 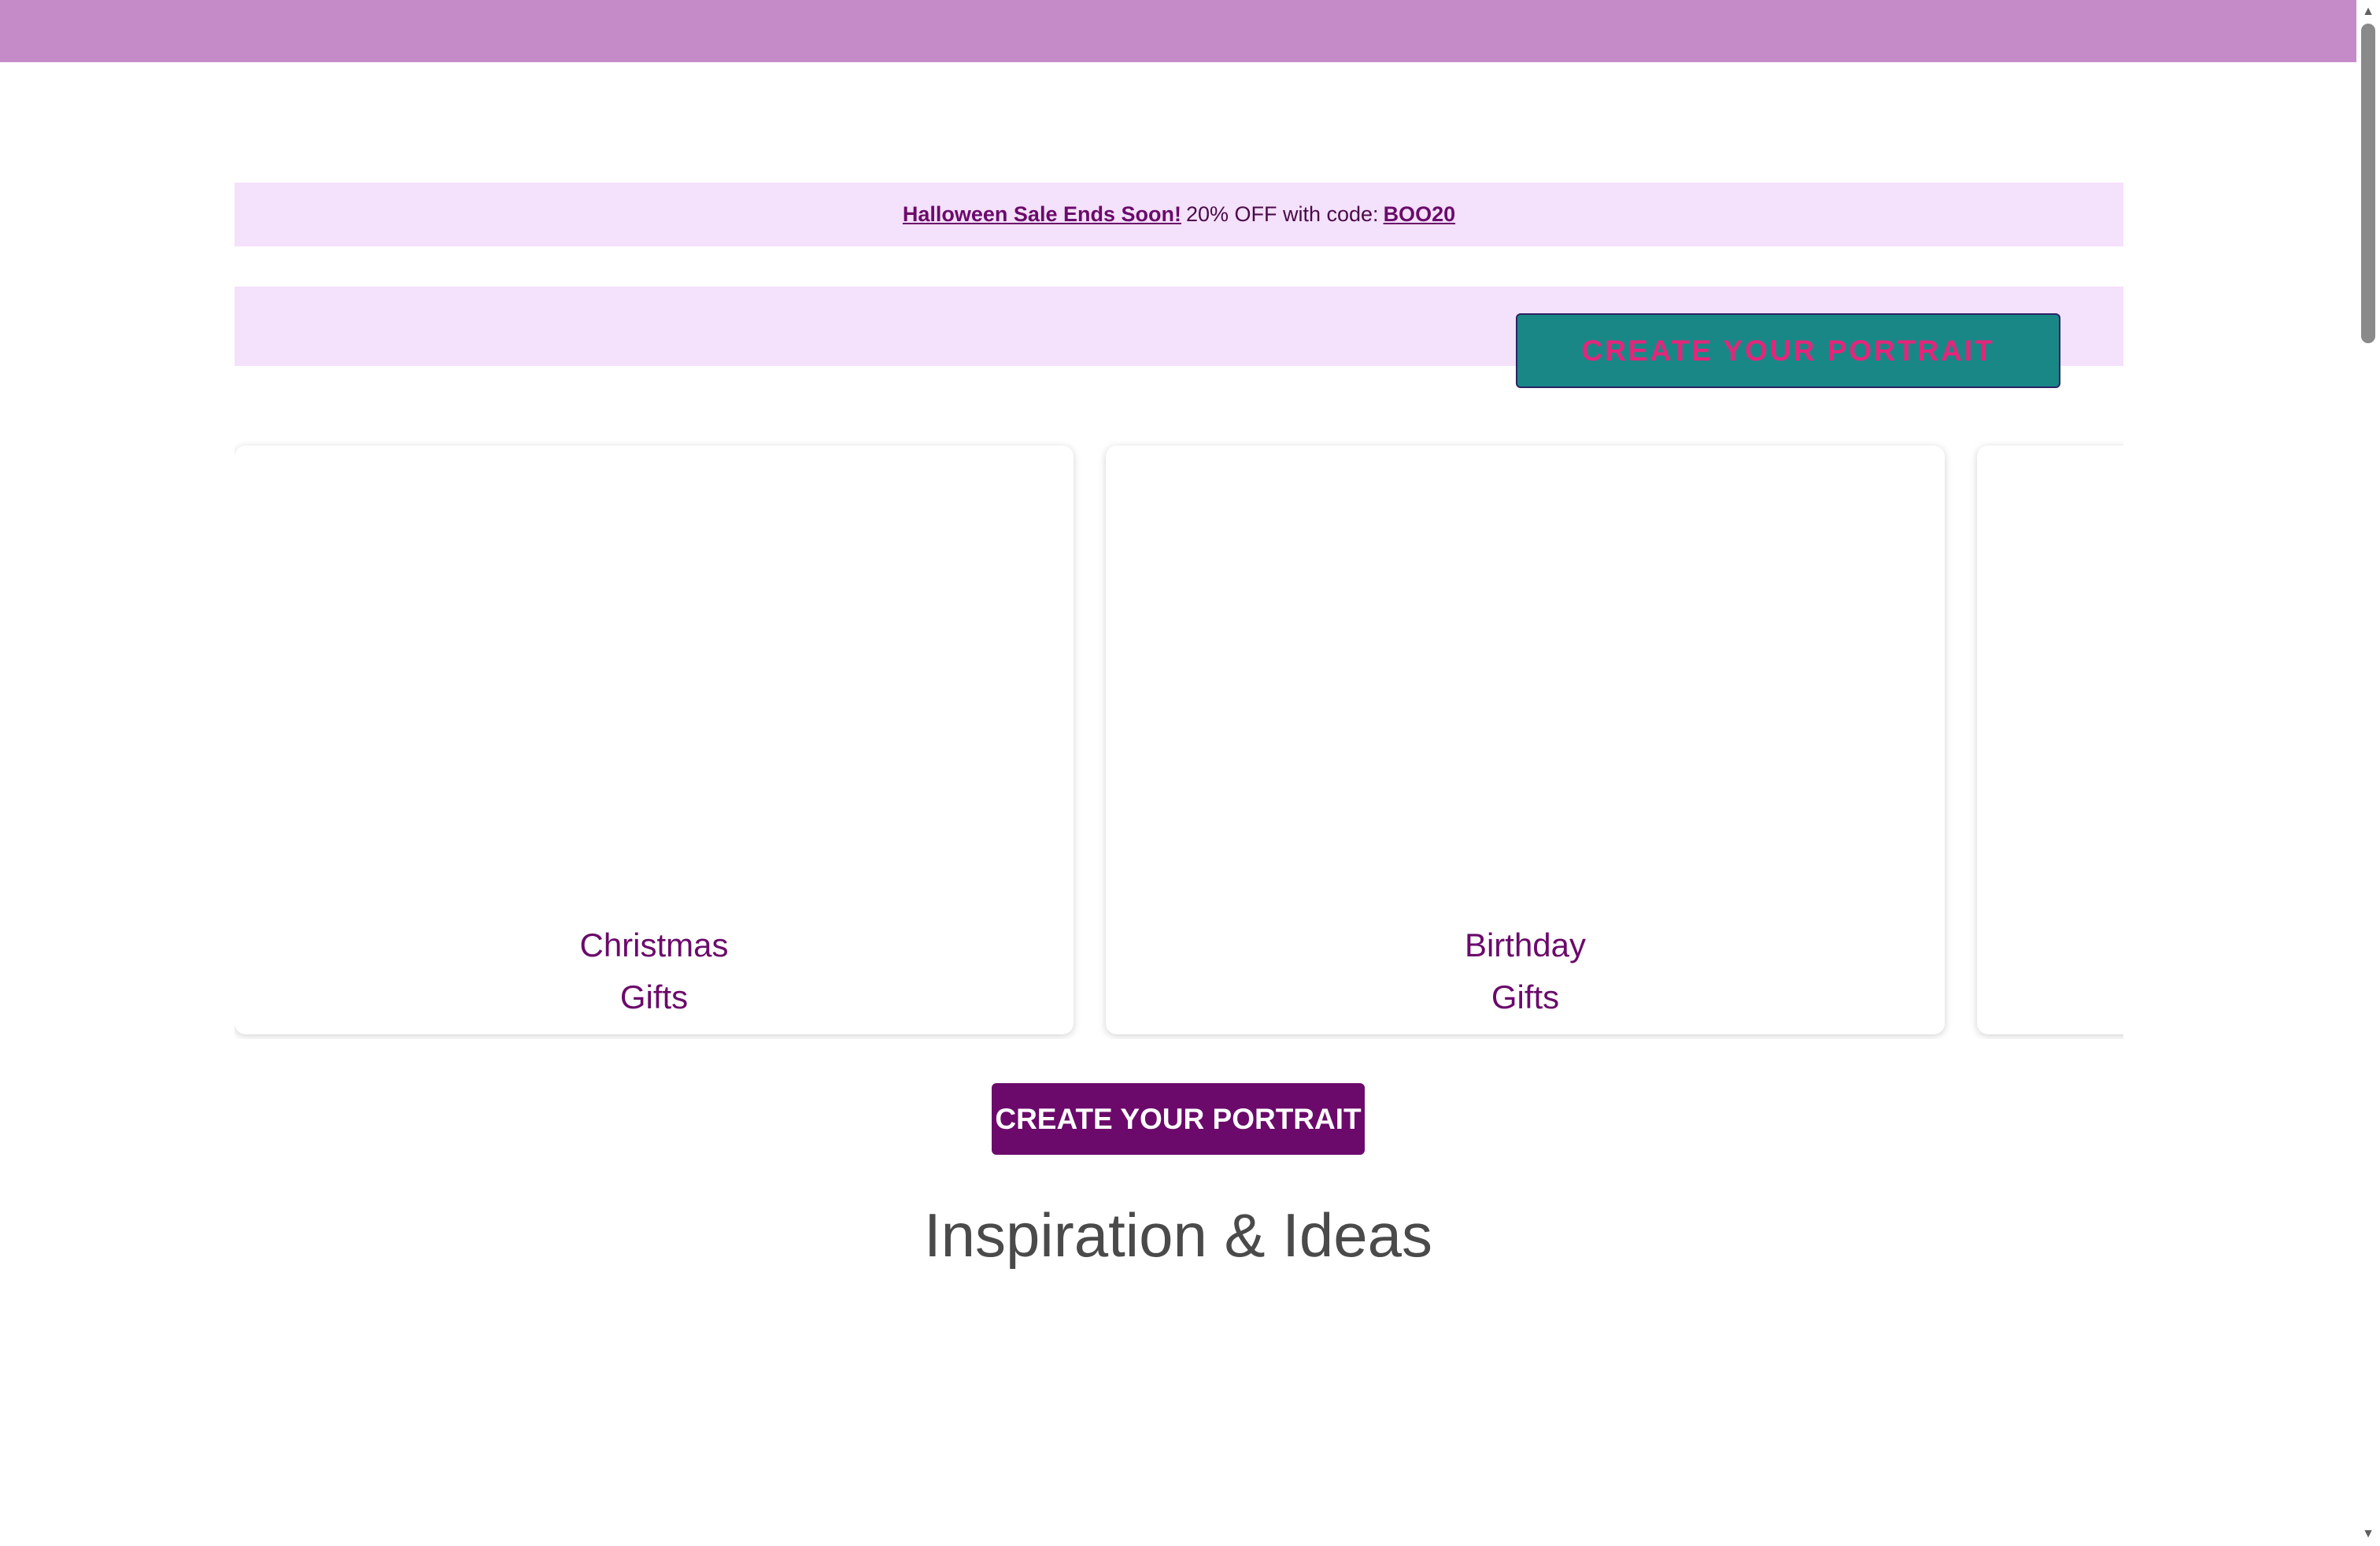 What do you see at coordinates (2368, 11) in the screenshot?
I see `scroll-up-icon: ▲` at bounding box center [2368, 11].